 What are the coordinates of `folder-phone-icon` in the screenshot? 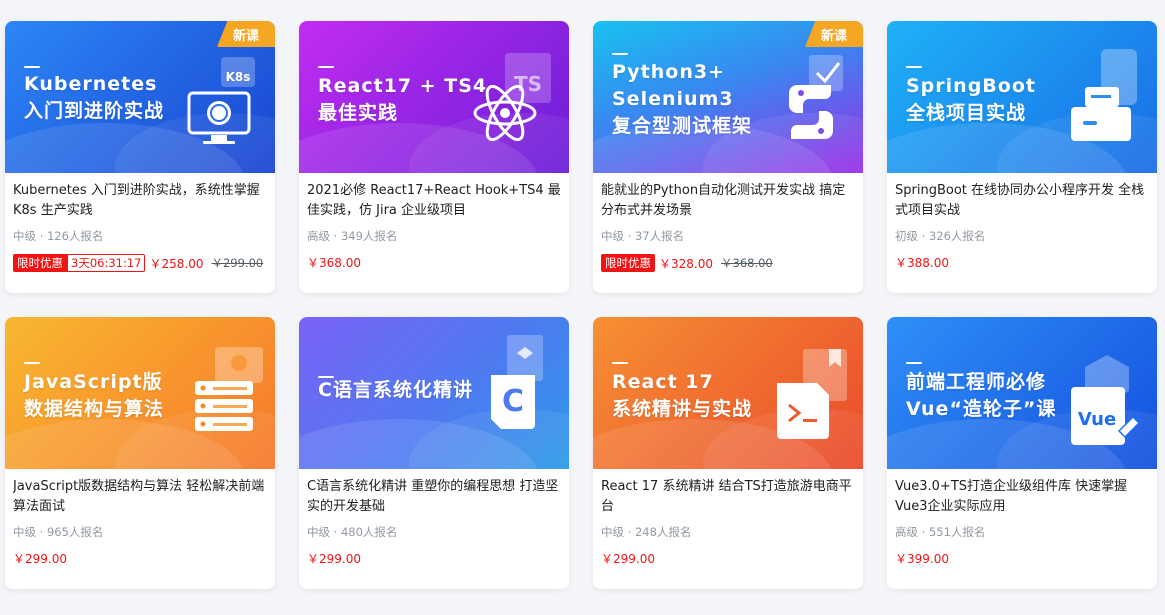 It's located at (1107, 99).